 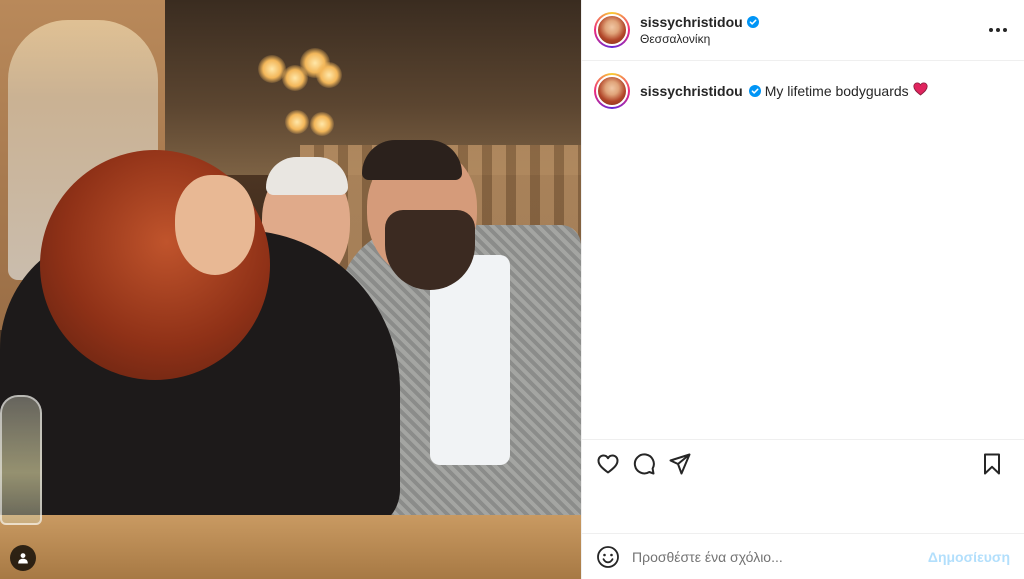 I want to click on like-button, so click(x=608, y=464).